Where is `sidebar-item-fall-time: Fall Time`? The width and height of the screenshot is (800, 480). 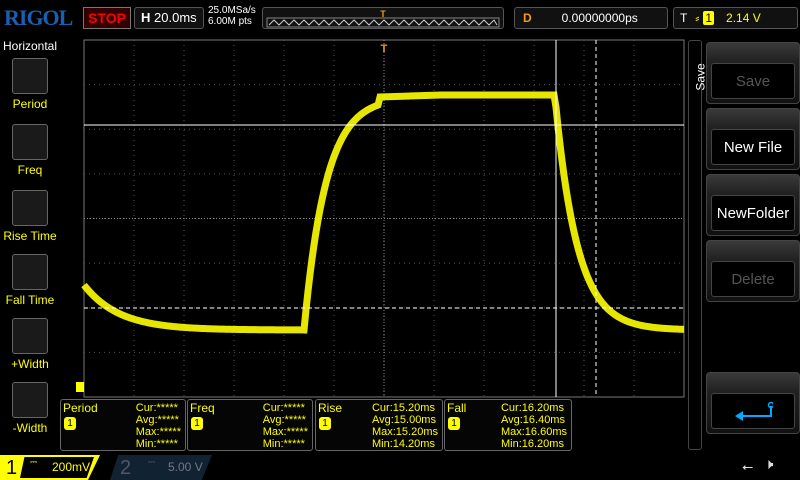
sidebar-item-fall-time: Fall Time is located at coordinates (30, 280).